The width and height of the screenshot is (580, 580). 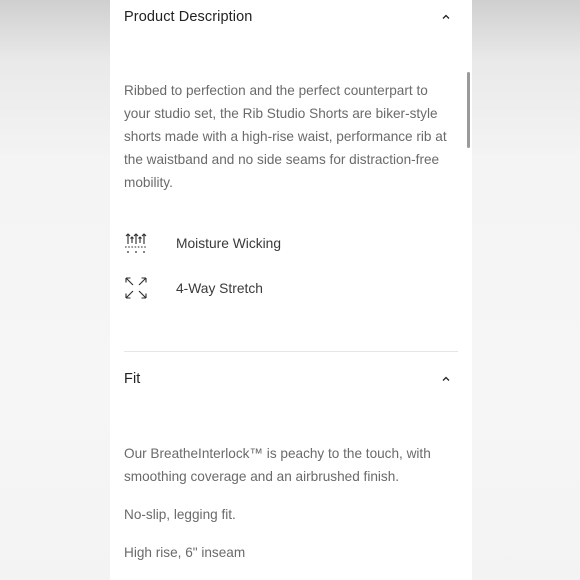 I want to click on product-description-header: Product Description, so click(x=291, y=17).